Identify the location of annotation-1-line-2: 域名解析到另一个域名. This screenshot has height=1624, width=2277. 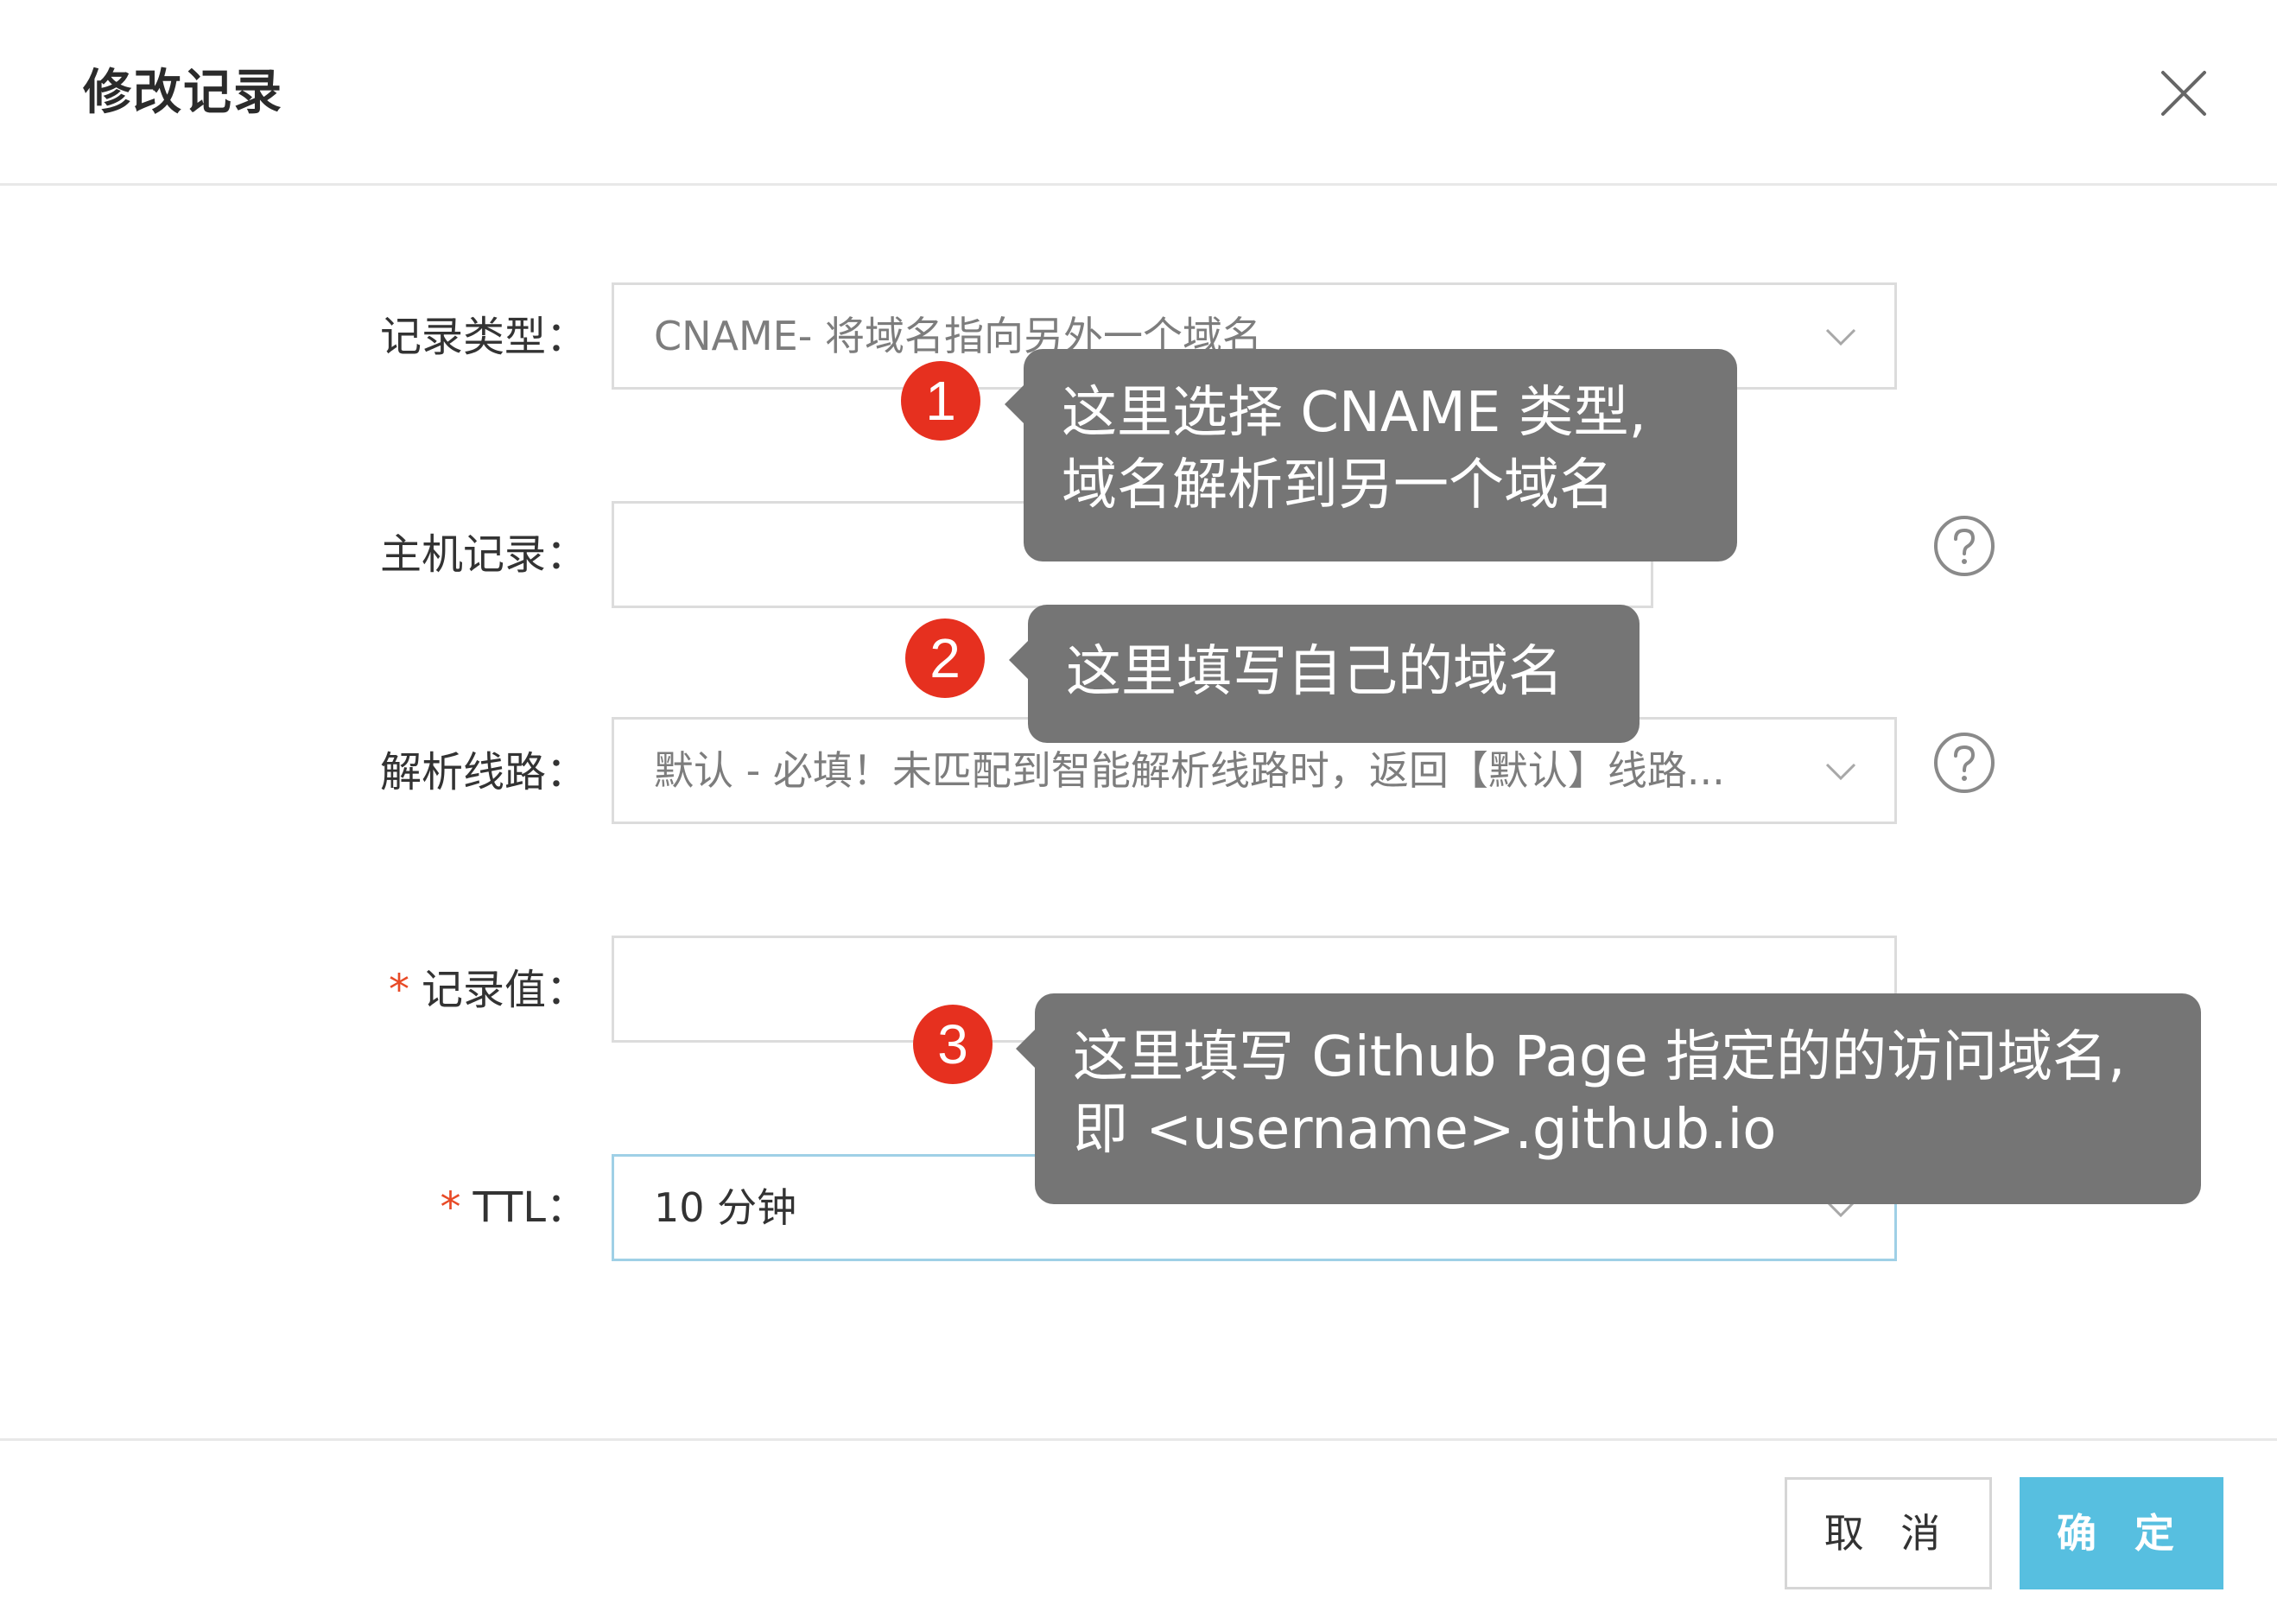
(1338, 486).